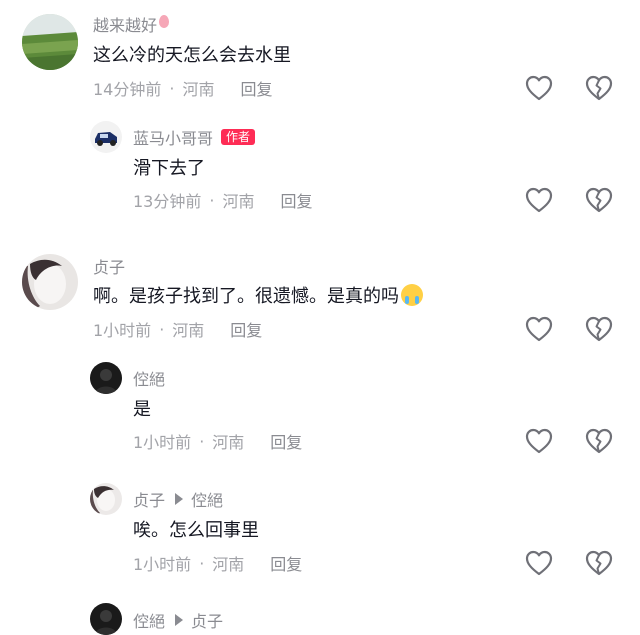  What do you see at coordinates (149, 620) in the screenshot?
I see `reply-author: 倥絕` at bounding box center [149, 620].